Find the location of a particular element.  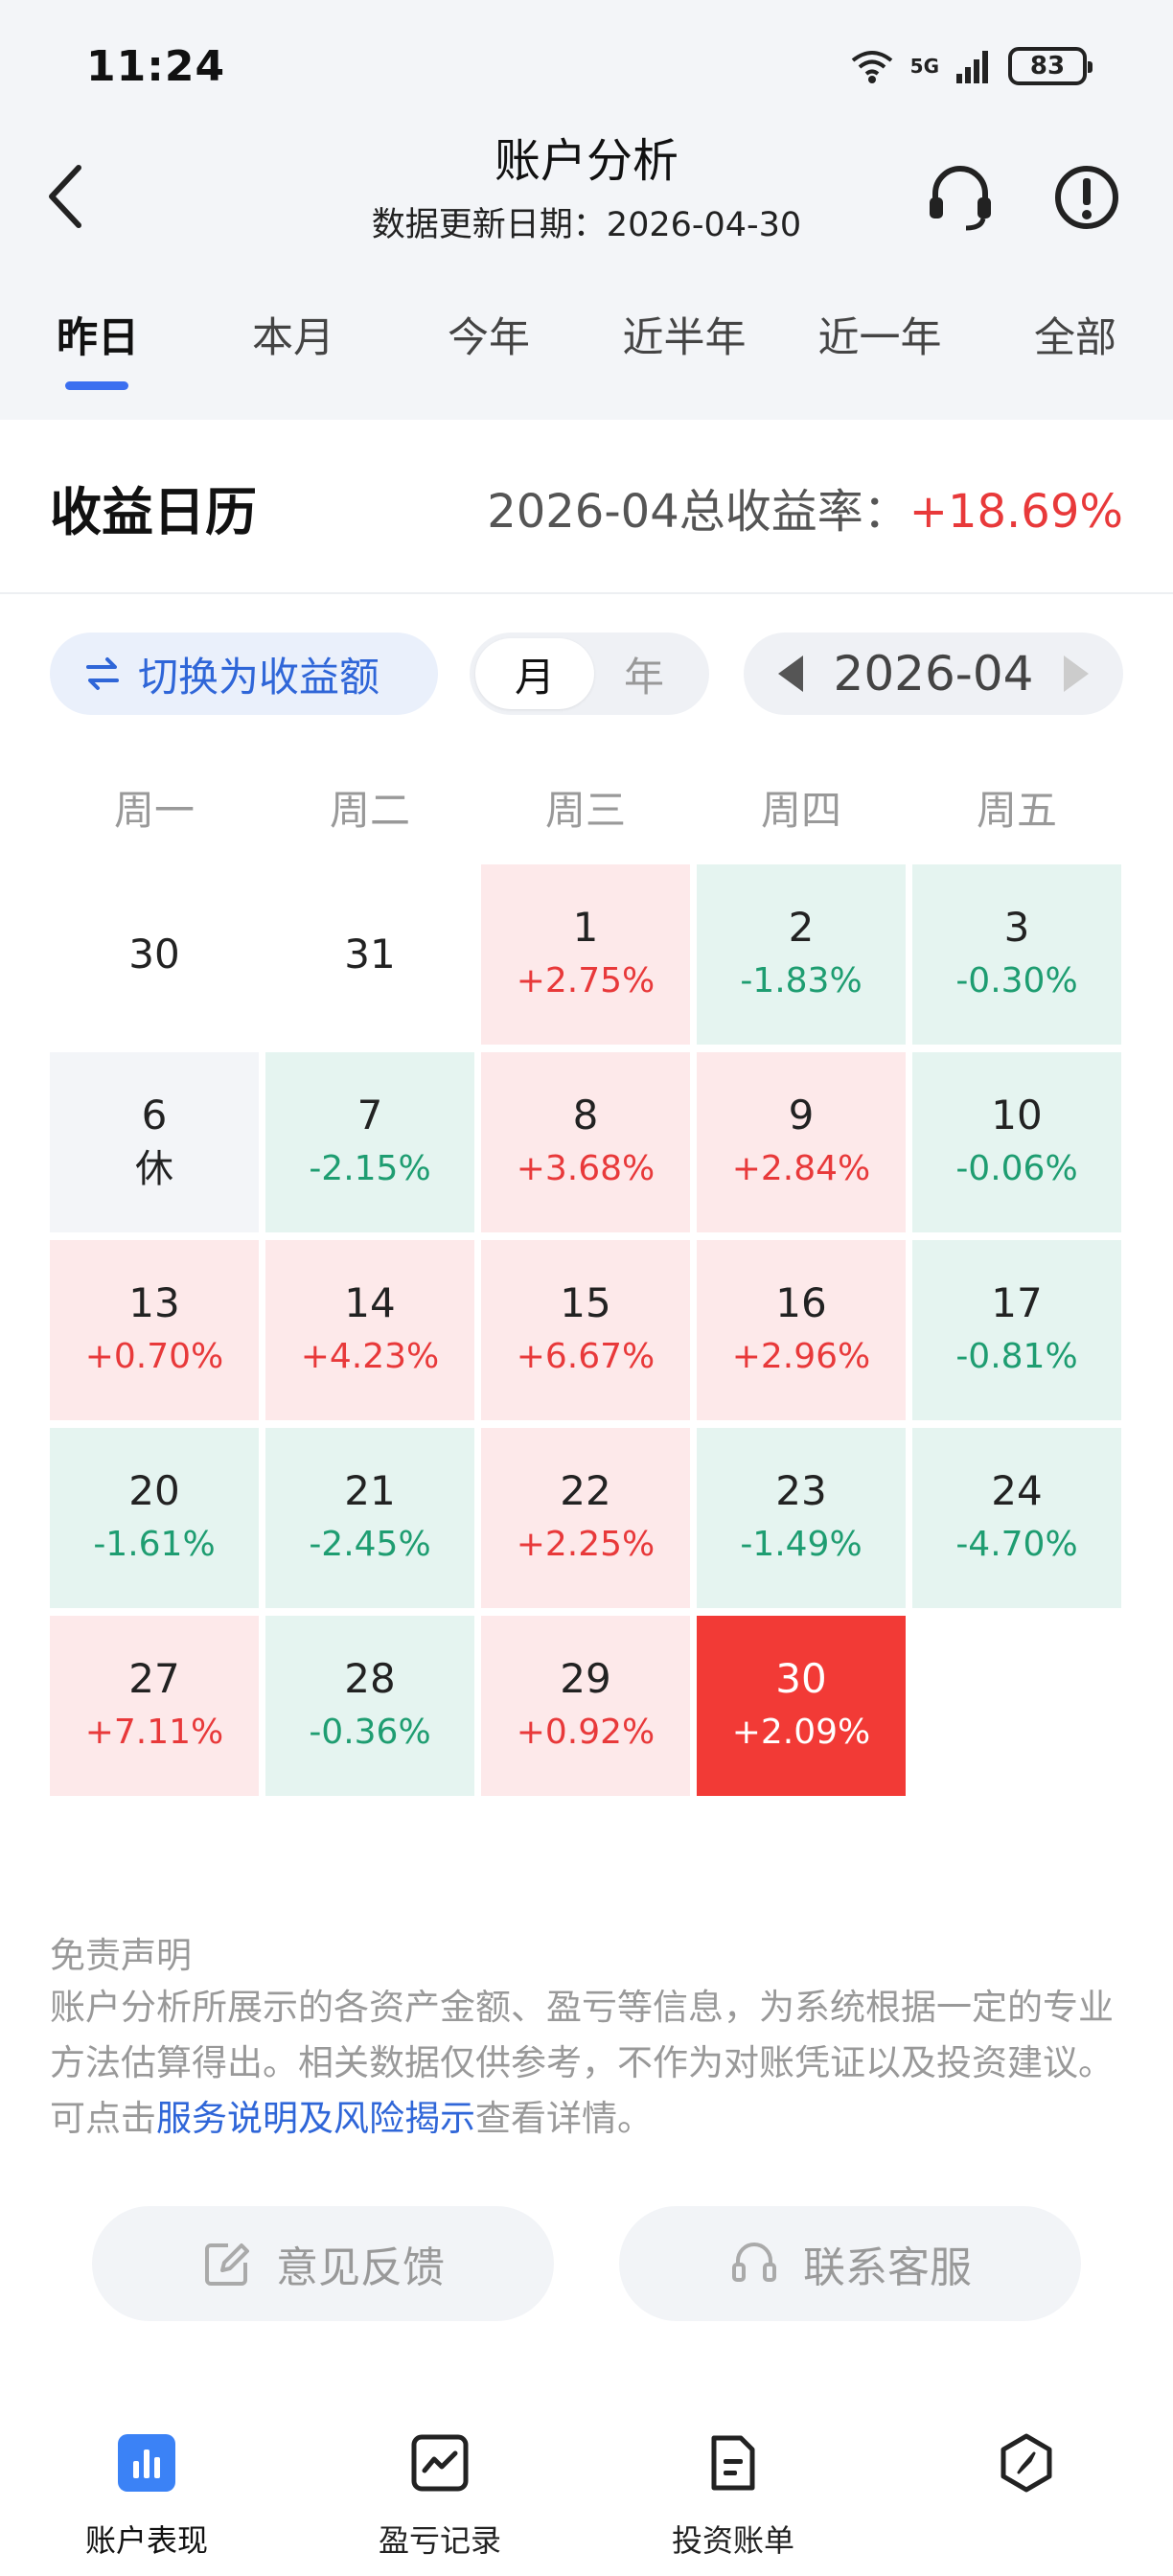

info-icon is located at coordinates (1086, 197).